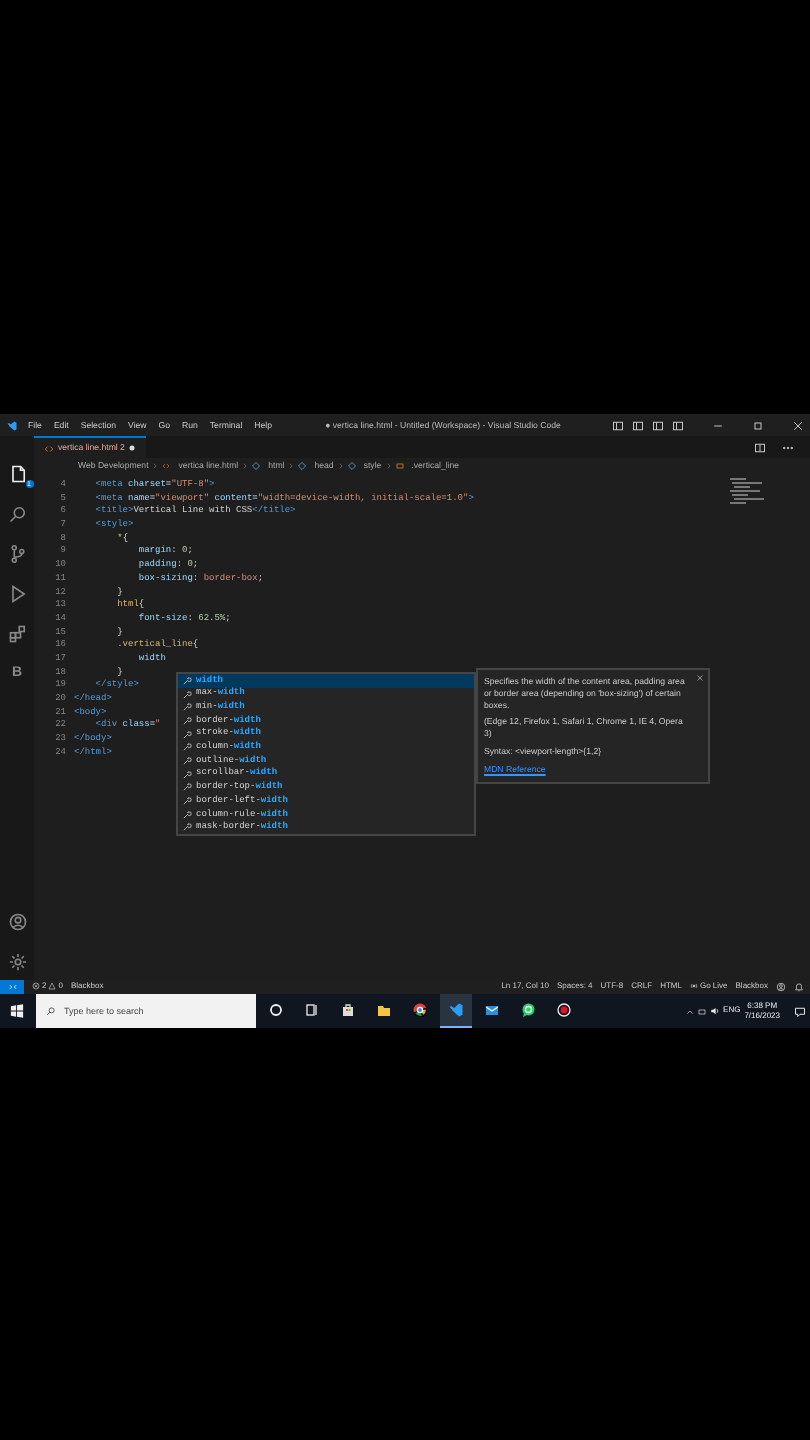 Image resolution: width=810 pixels, height=1440 pixels. Describe the element at coordinates (714, 1011) in the screenshot. I see `speaker-icon` at that location.